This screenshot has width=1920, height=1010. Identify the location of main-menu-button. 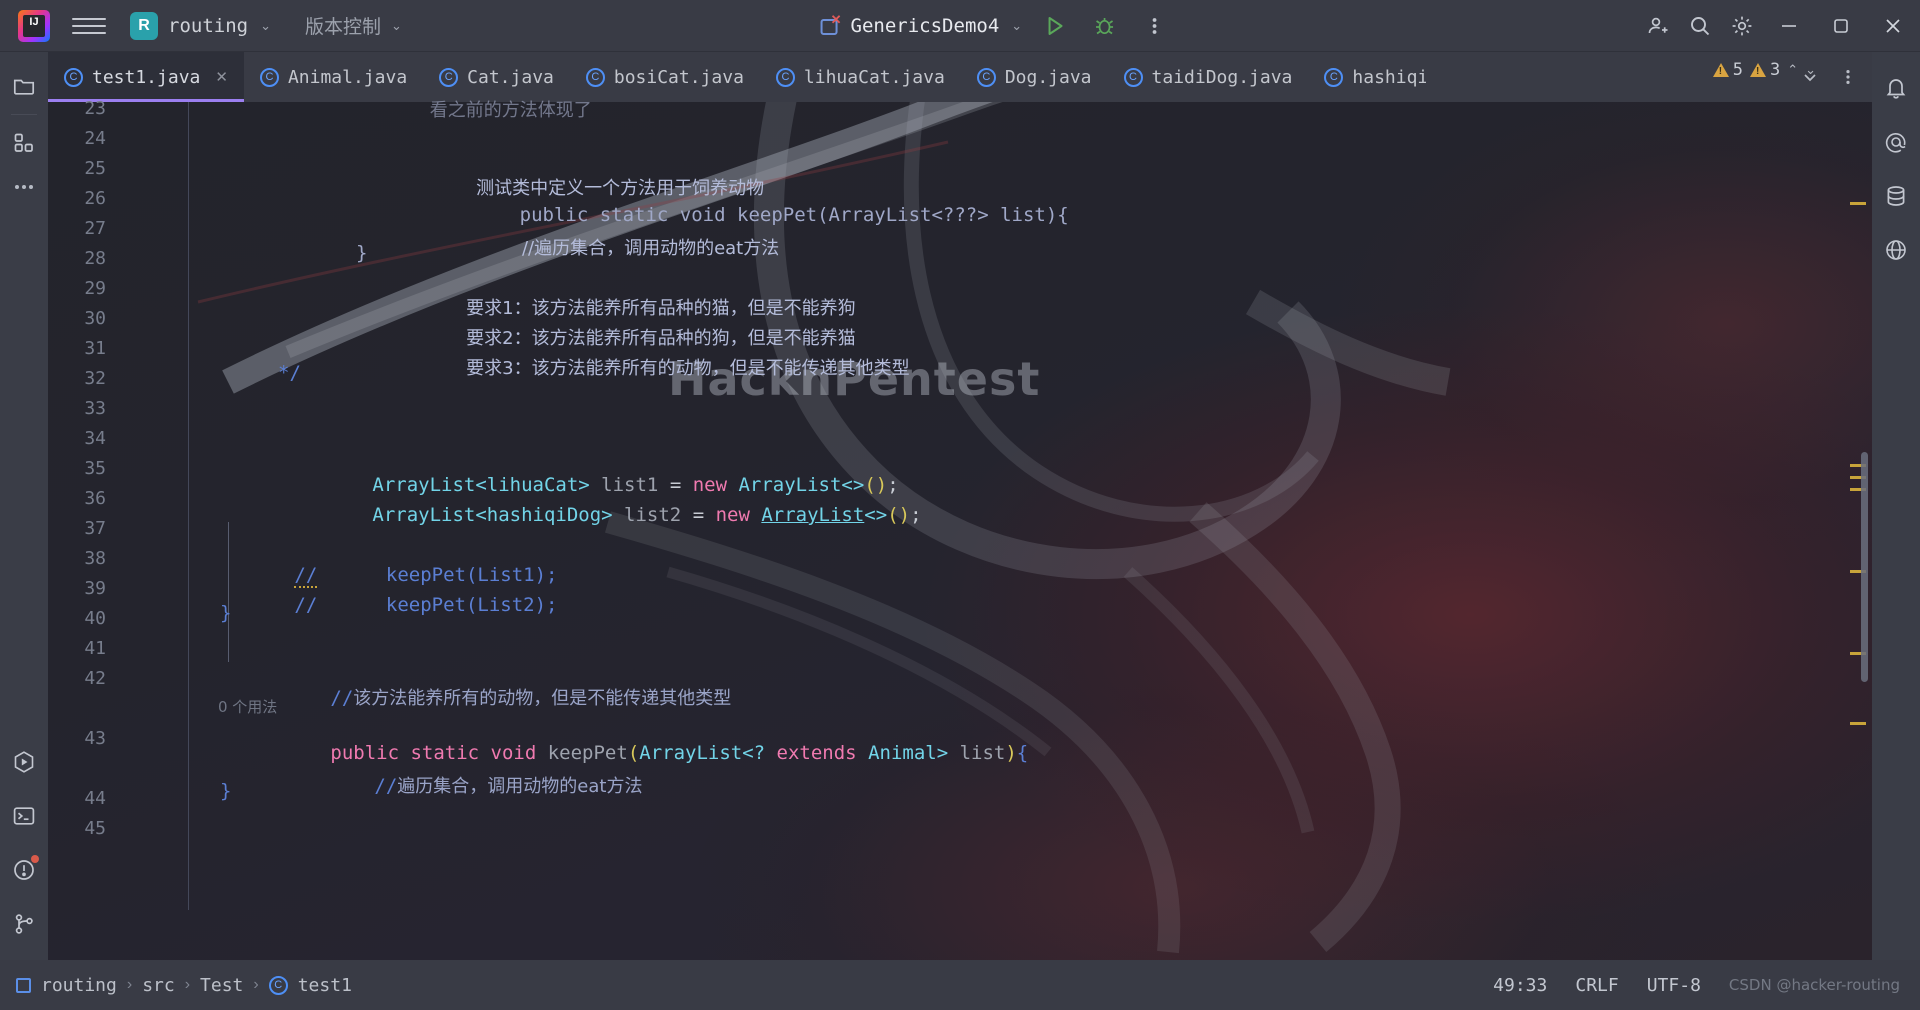
(89, 26).